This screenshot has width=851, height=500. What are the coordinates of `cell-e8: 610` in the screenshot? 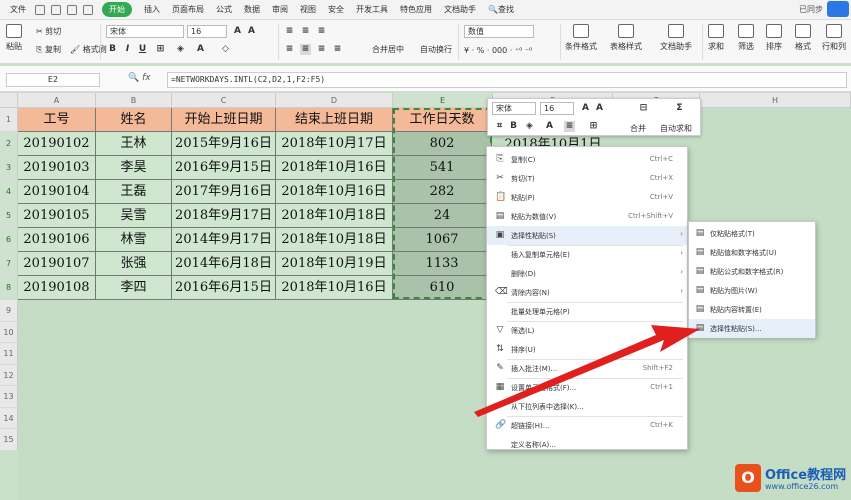 It's located at (442, 288).